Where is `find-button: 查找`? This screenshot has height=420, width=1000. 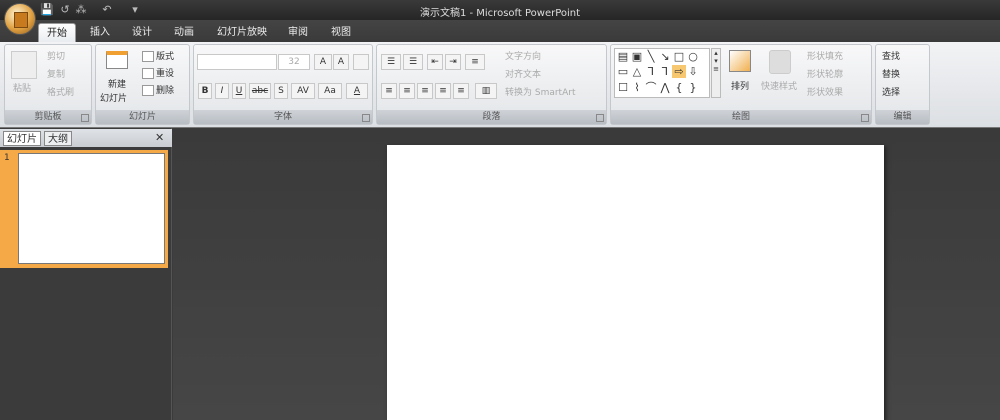 find-button: 查找 is located at coordinates (891, 55).